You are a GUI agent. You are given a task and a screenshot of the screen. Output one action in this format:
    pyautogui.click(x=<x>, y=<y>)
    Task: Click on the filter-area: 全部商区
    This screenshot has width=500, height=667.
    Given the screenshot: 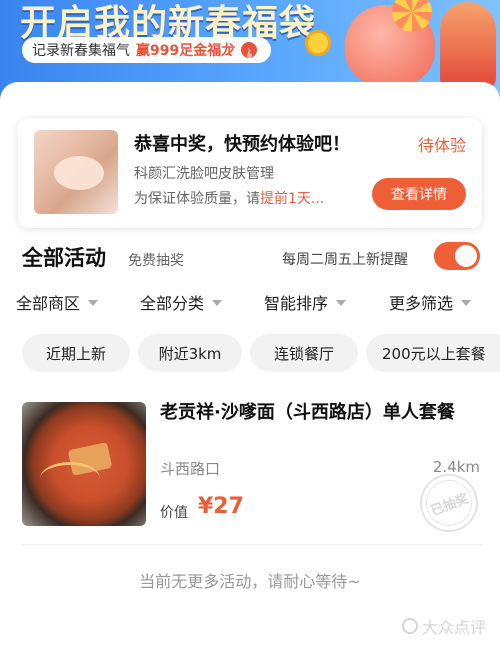 What is the action you would take?
    pyautogui.click(x=57, y=302)
    